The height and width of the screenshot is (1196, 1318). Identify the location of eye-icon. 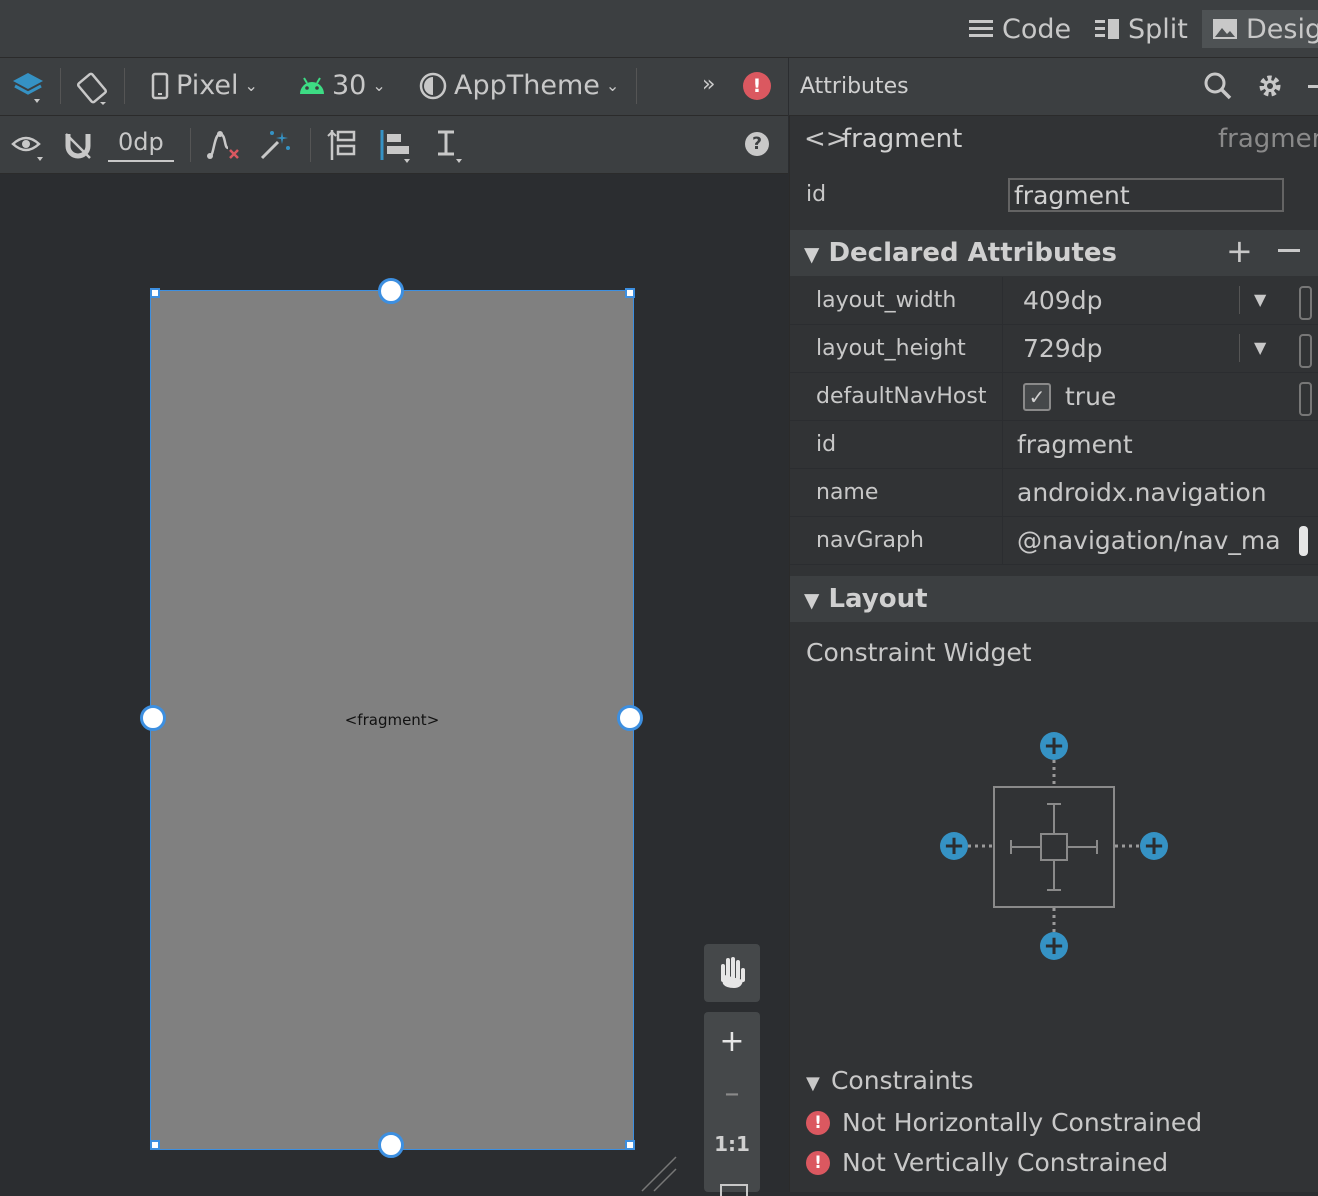
(27, 148).